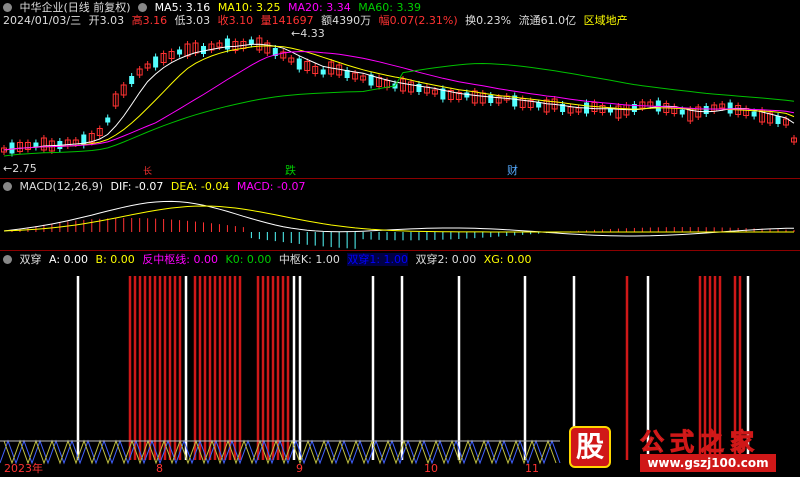 The image size is (800, 477). Describe the element at coordinates (159, 468) in the screenshot. I see `axis-label-aug: 8` at that location.